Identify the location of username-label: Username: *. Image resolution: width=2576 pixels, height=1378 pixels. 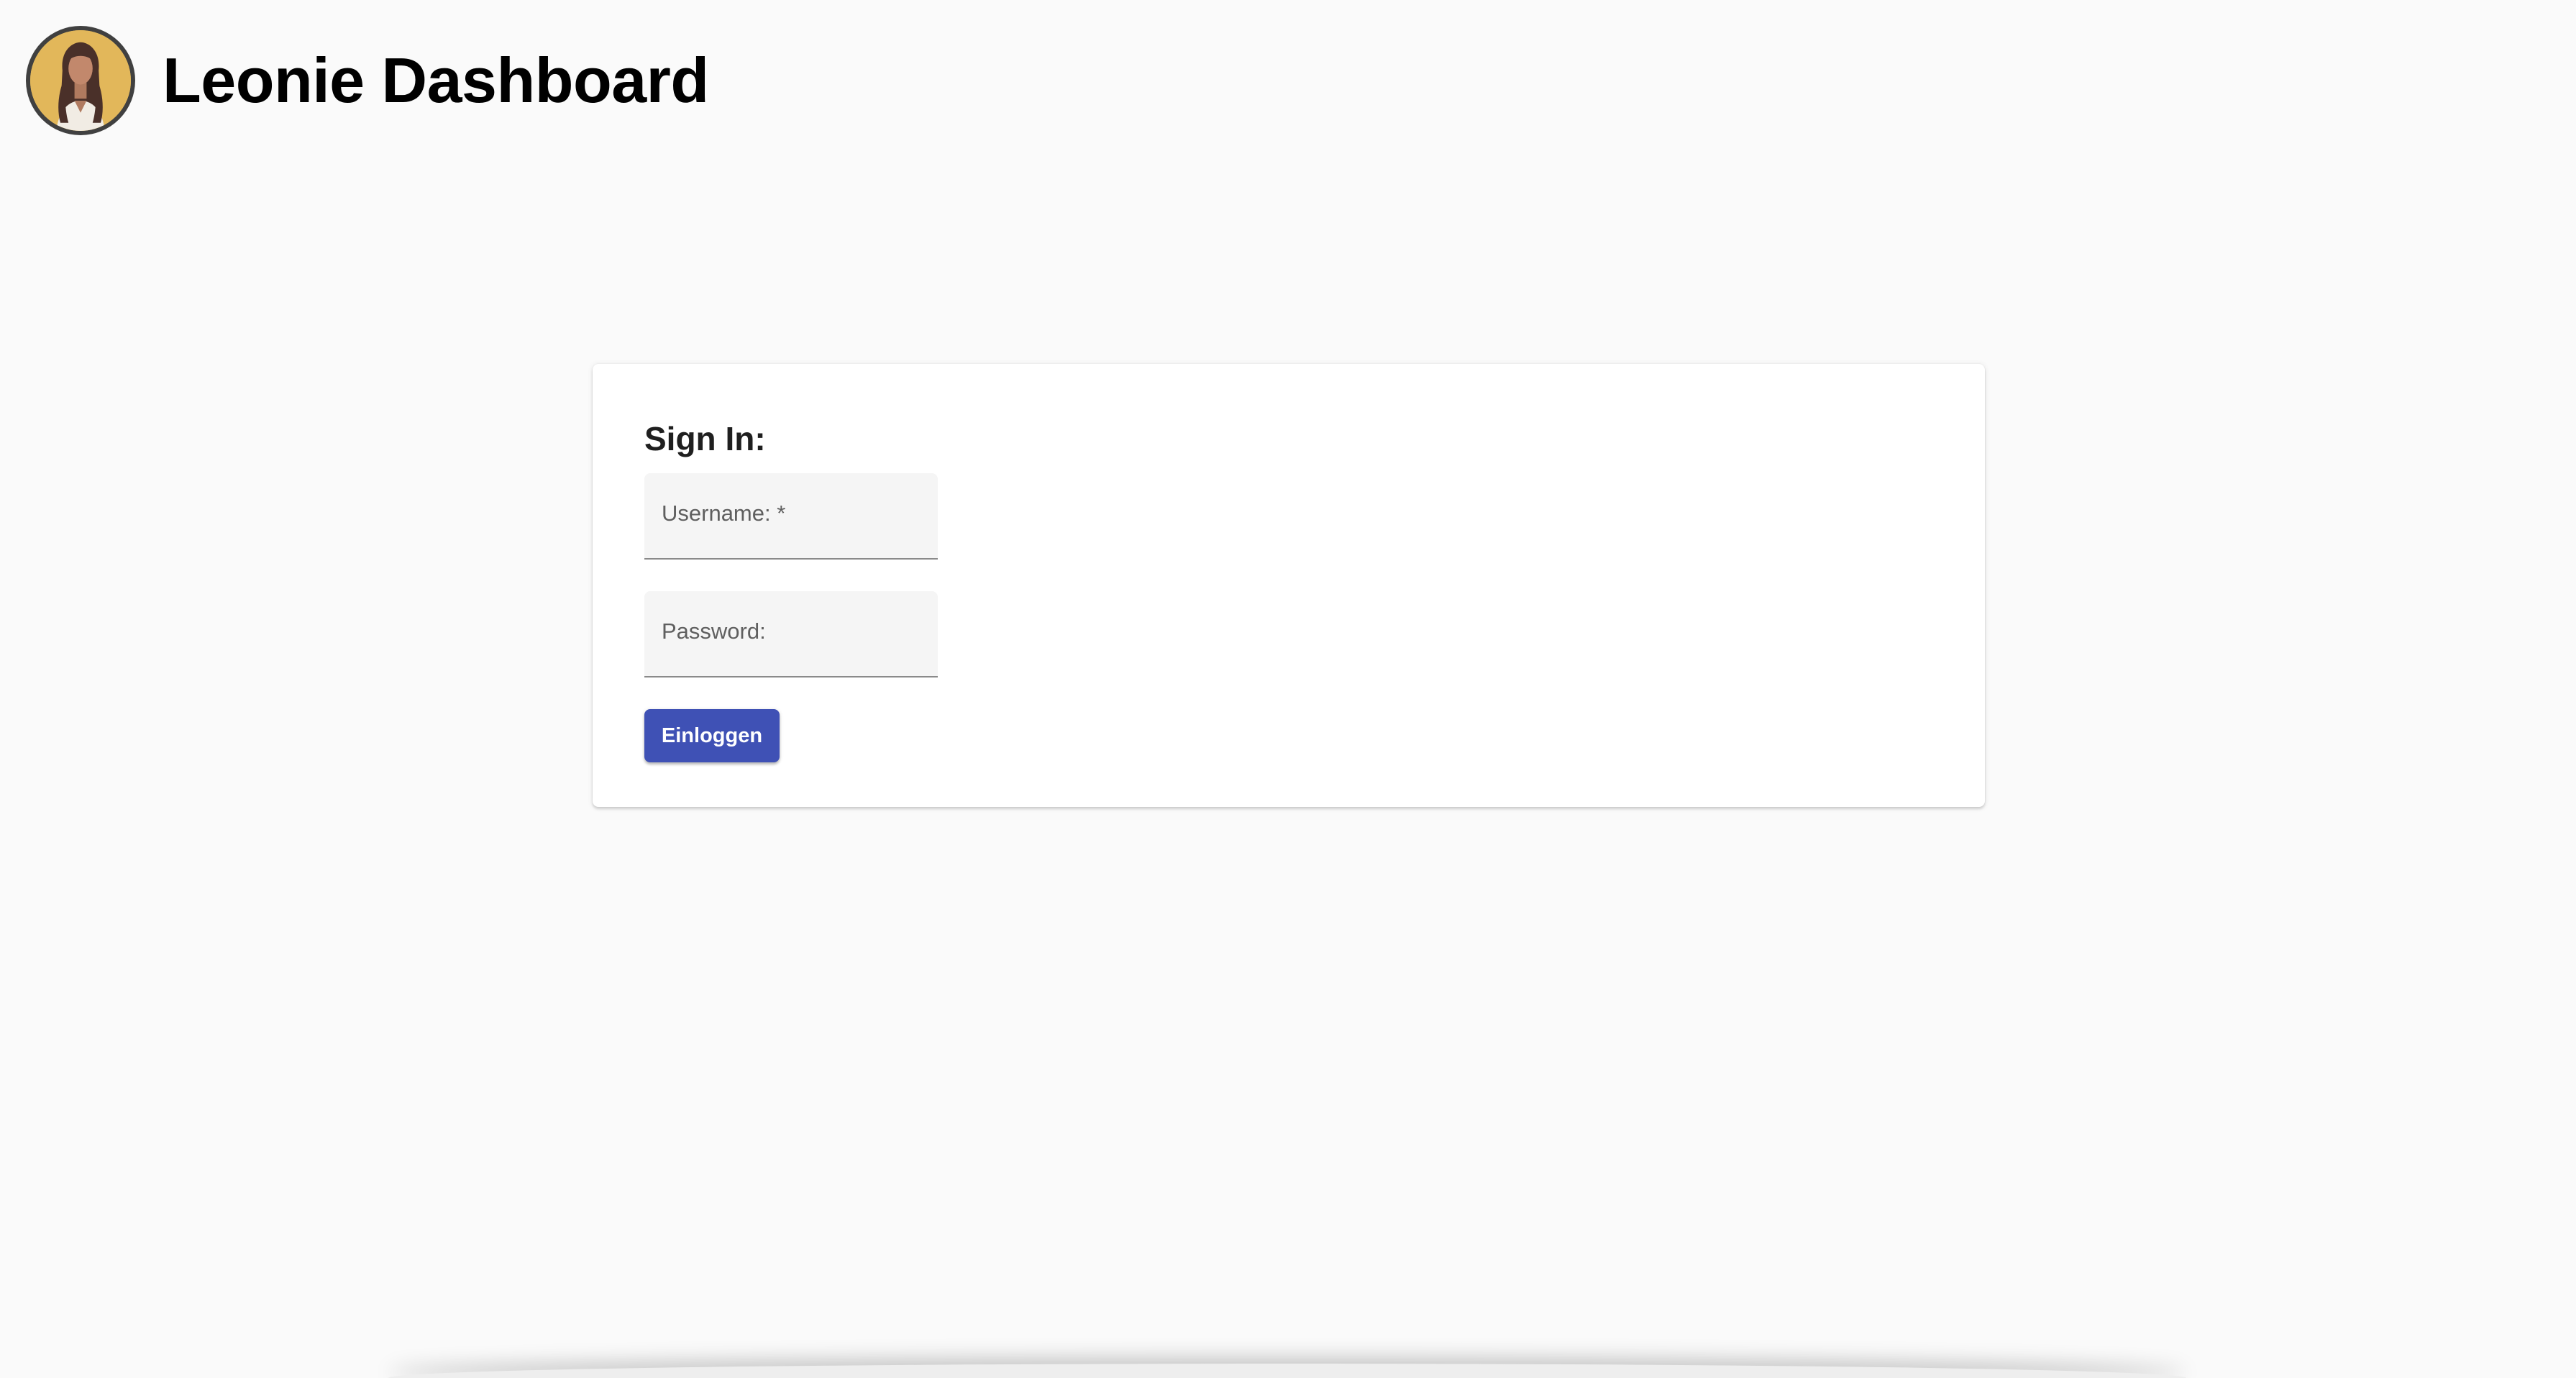
(724, 513).